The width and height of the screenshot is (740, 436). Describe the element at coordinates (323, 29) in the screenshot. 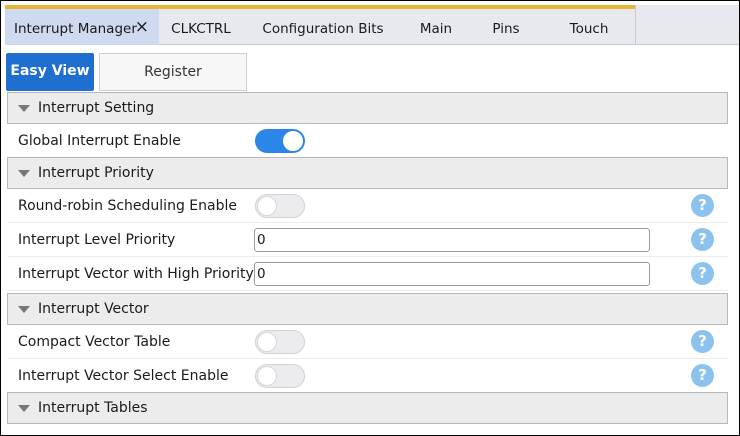

I see `tab-label: Configuration Bits` at that location.